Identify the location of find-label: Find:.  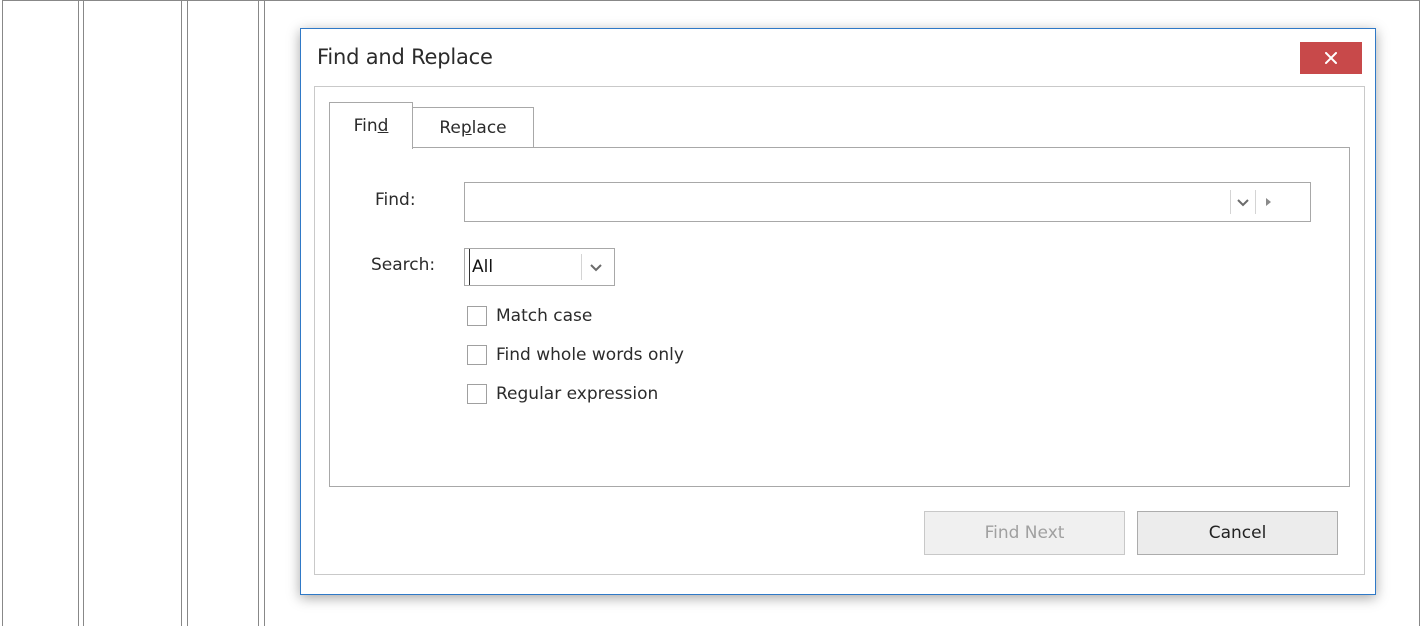
(395, 200).